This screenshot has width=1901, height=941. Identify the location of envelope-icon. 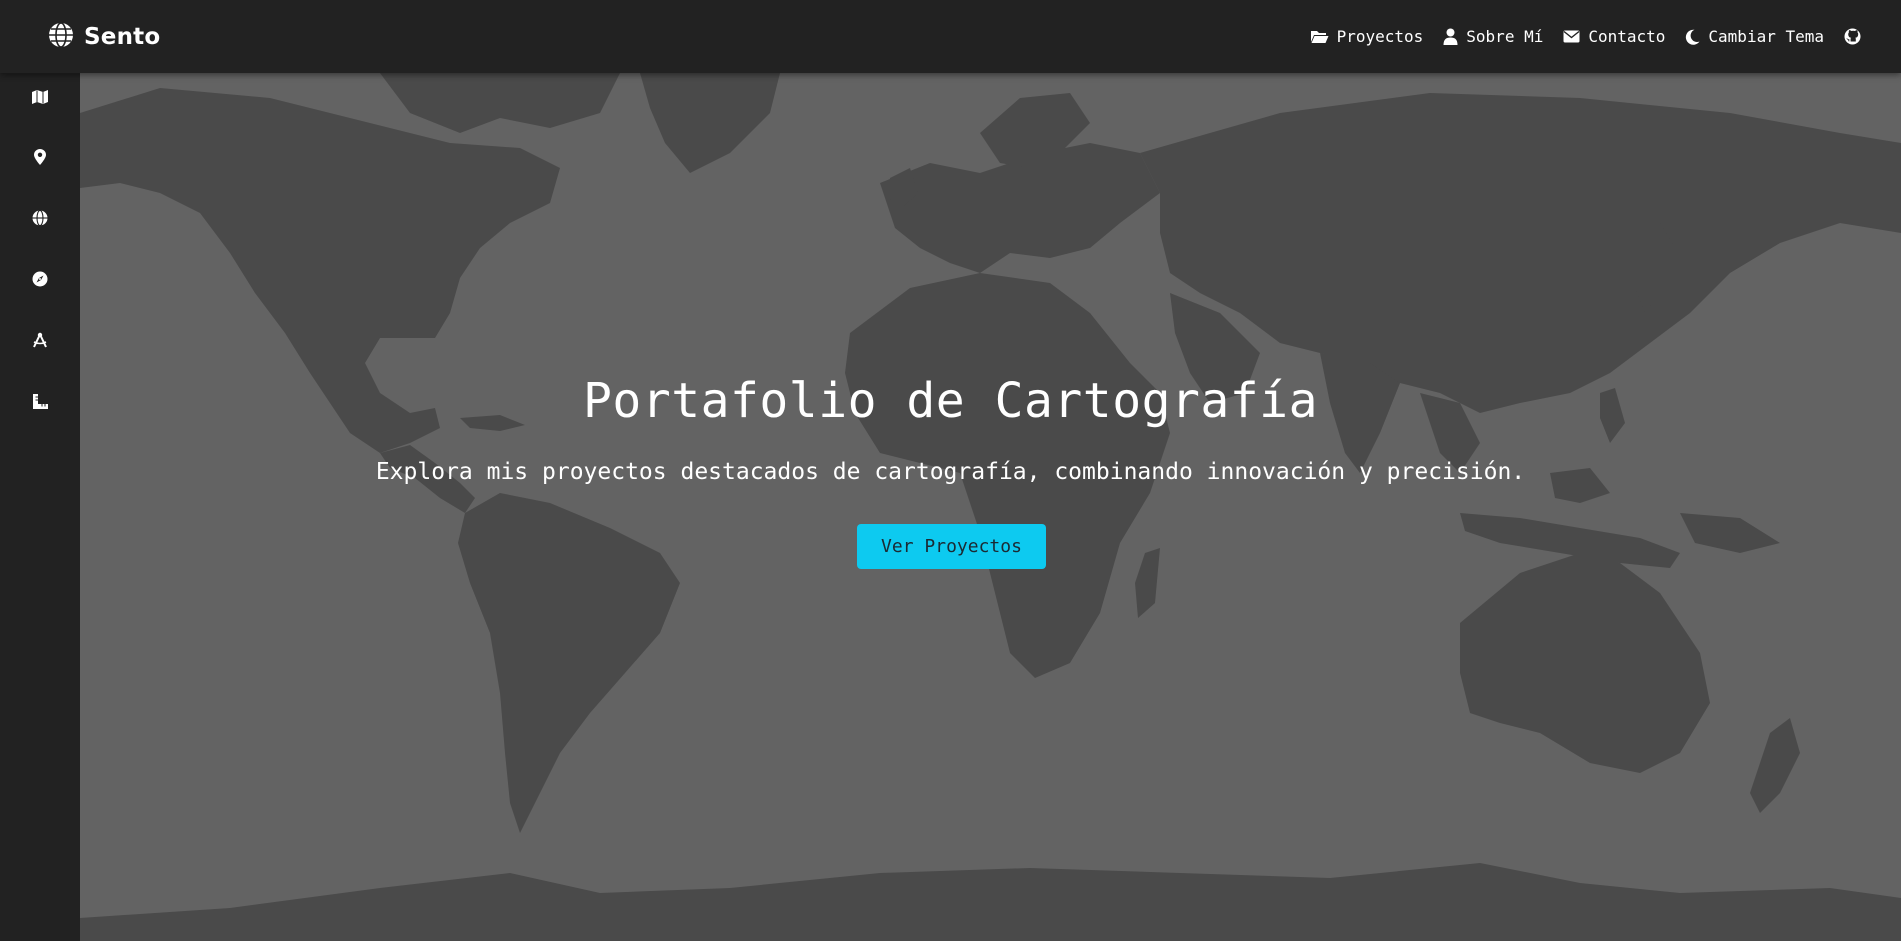
(1571, 36).